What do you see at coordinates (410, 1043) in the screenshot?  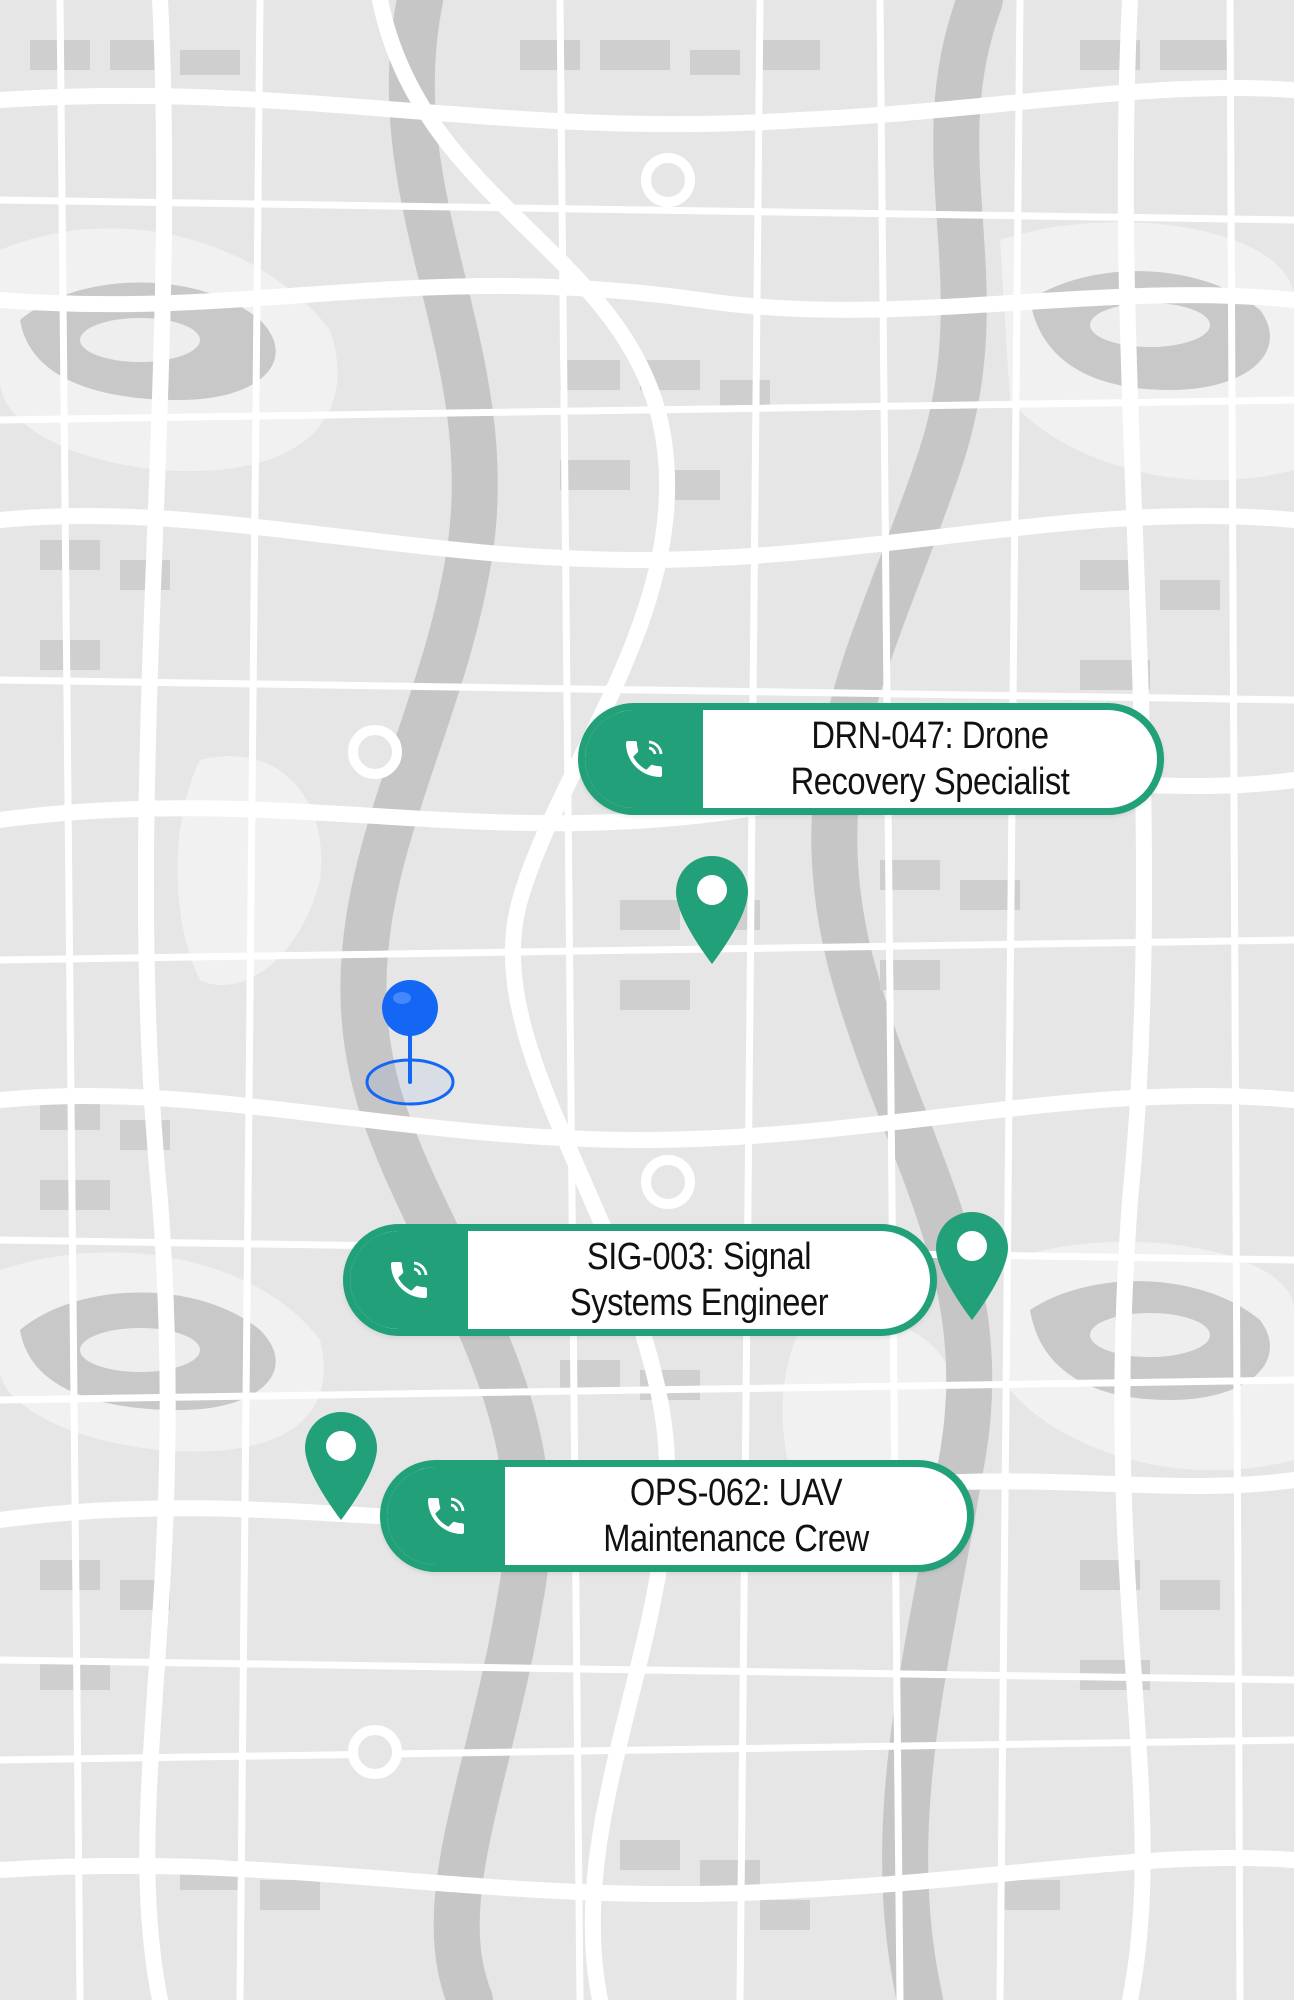 I see `location-pushpin-icon` at bounding box center [410, 1043].